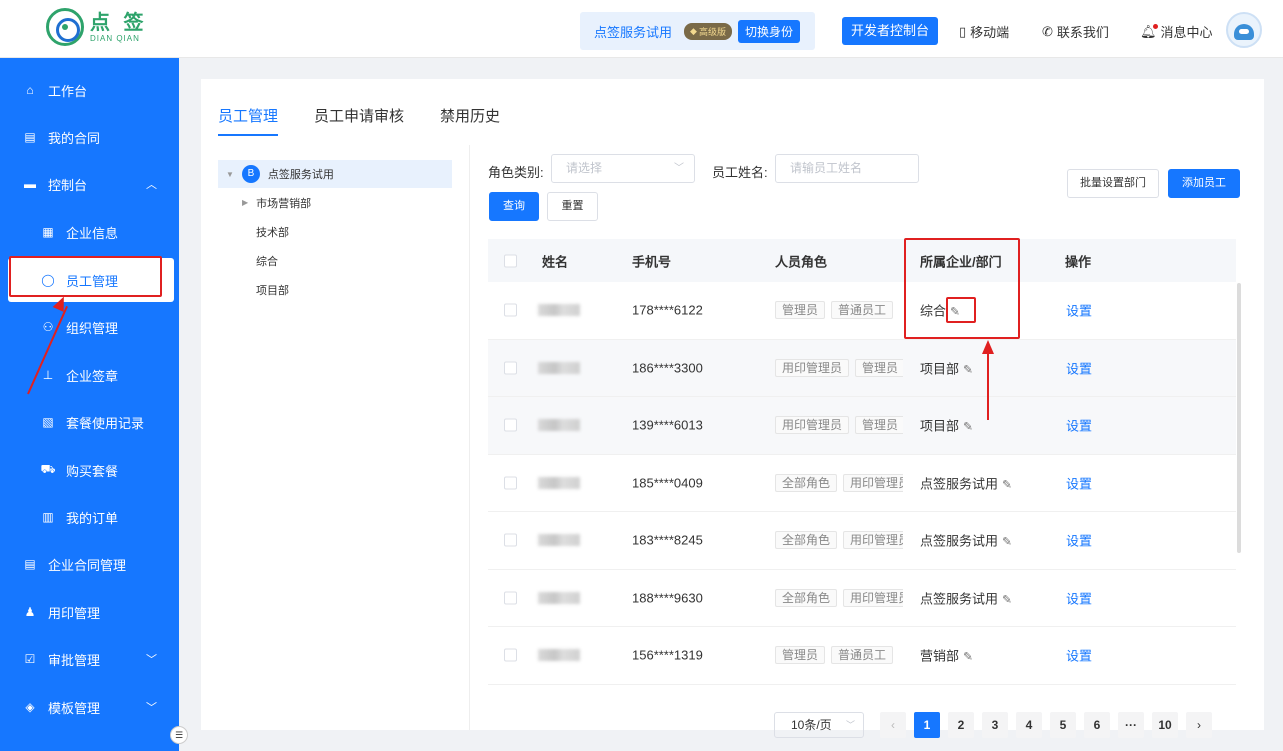 This screenshot has height=751, width=1283. Describe the element at coordinates (961, 725) in the screenshot. I see `page-button: 2` at that location.